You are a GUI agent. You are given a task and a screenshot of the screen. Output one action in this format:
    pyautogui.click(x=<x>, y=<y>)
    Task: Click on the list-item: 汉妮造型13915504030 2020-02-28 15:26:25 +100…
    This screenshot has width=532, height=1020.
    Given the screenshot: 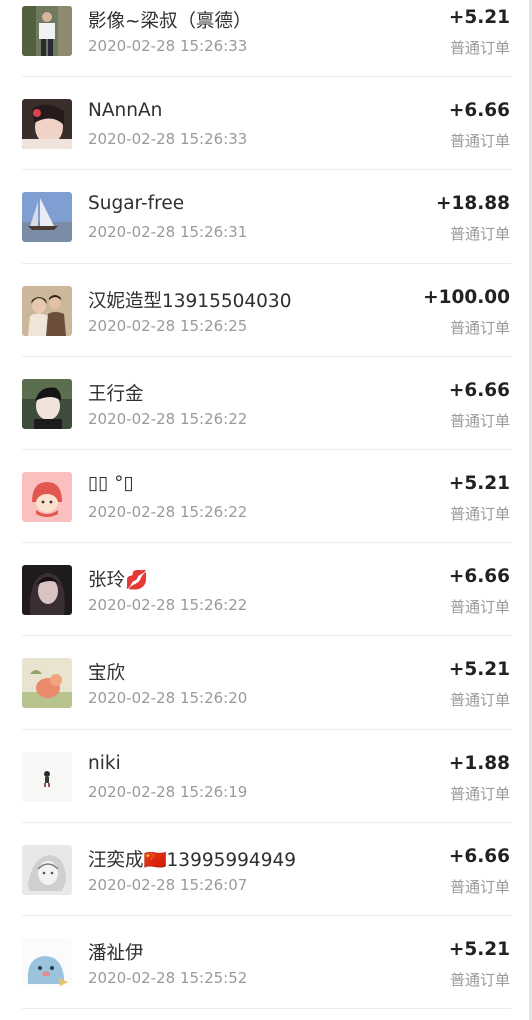 What is the action you would take?
    pyautogui.click(x=264, y=310)
    